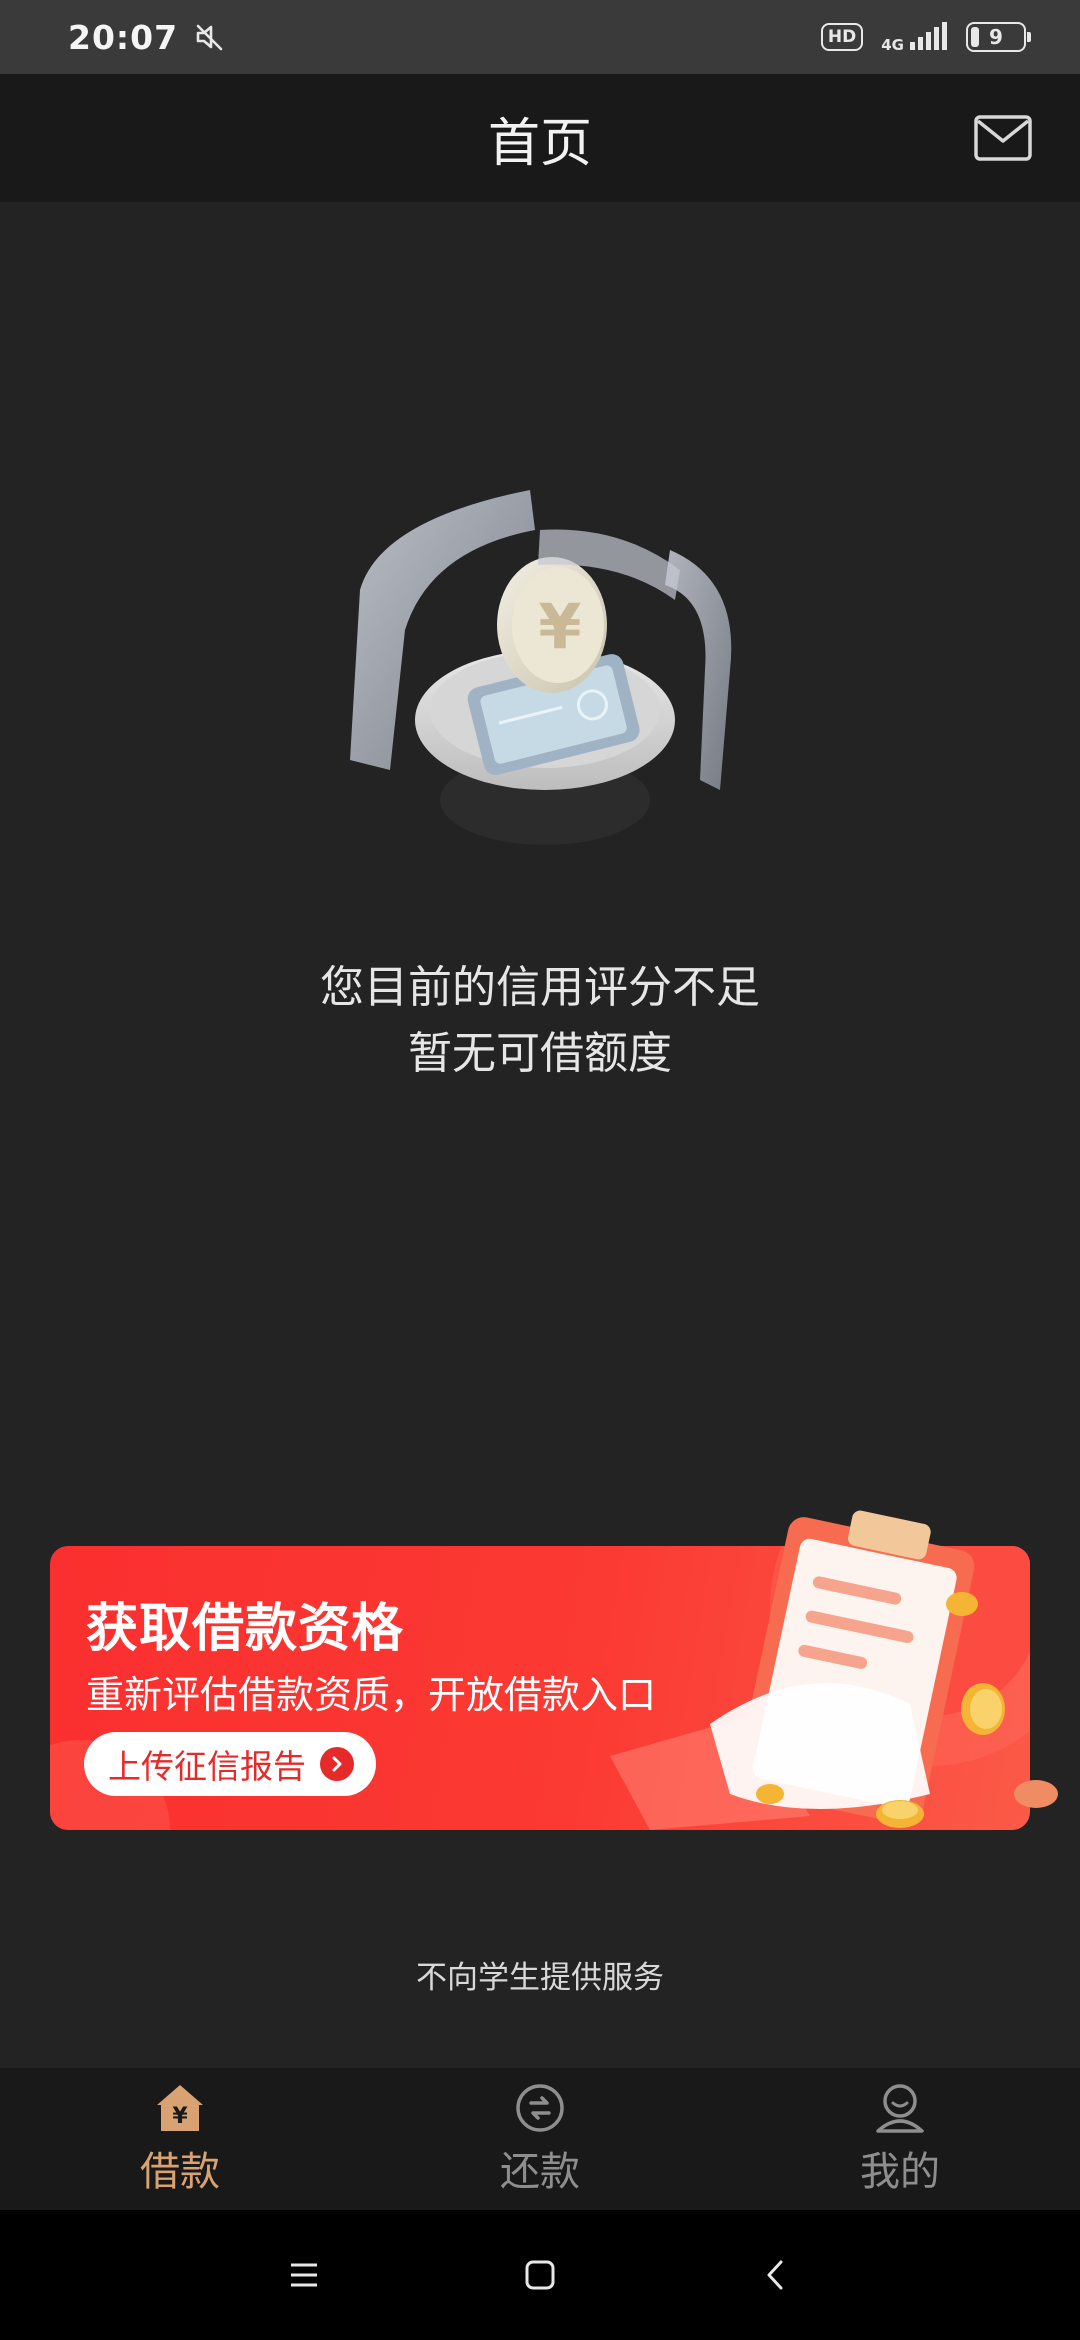  Describe the element at coordinates (842, 37) in the screenshot. I see `hd-badge: HD` at that location.